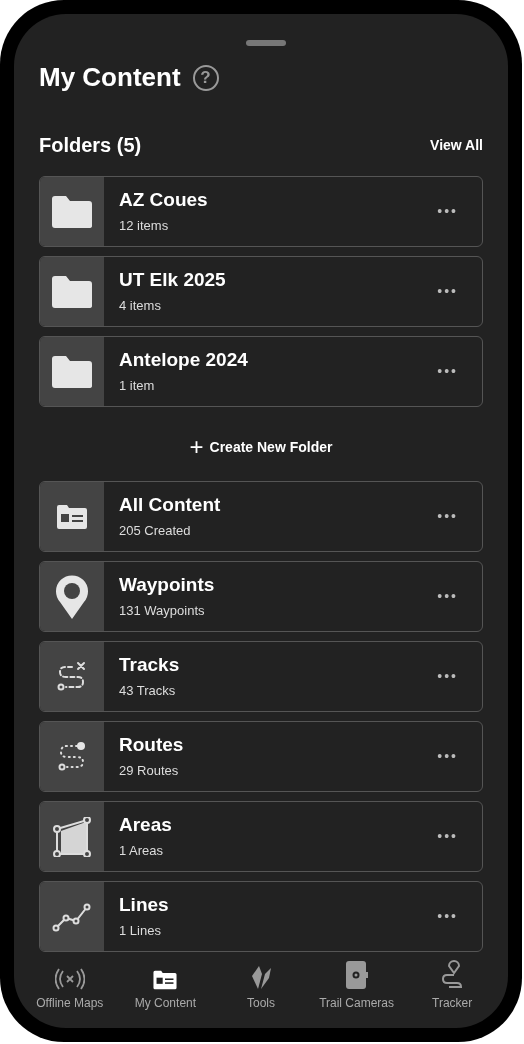  What do you see at coordinates (356, 975) in the screenshot?
I see `camera-box-icon` at bounding box center [356, 975].